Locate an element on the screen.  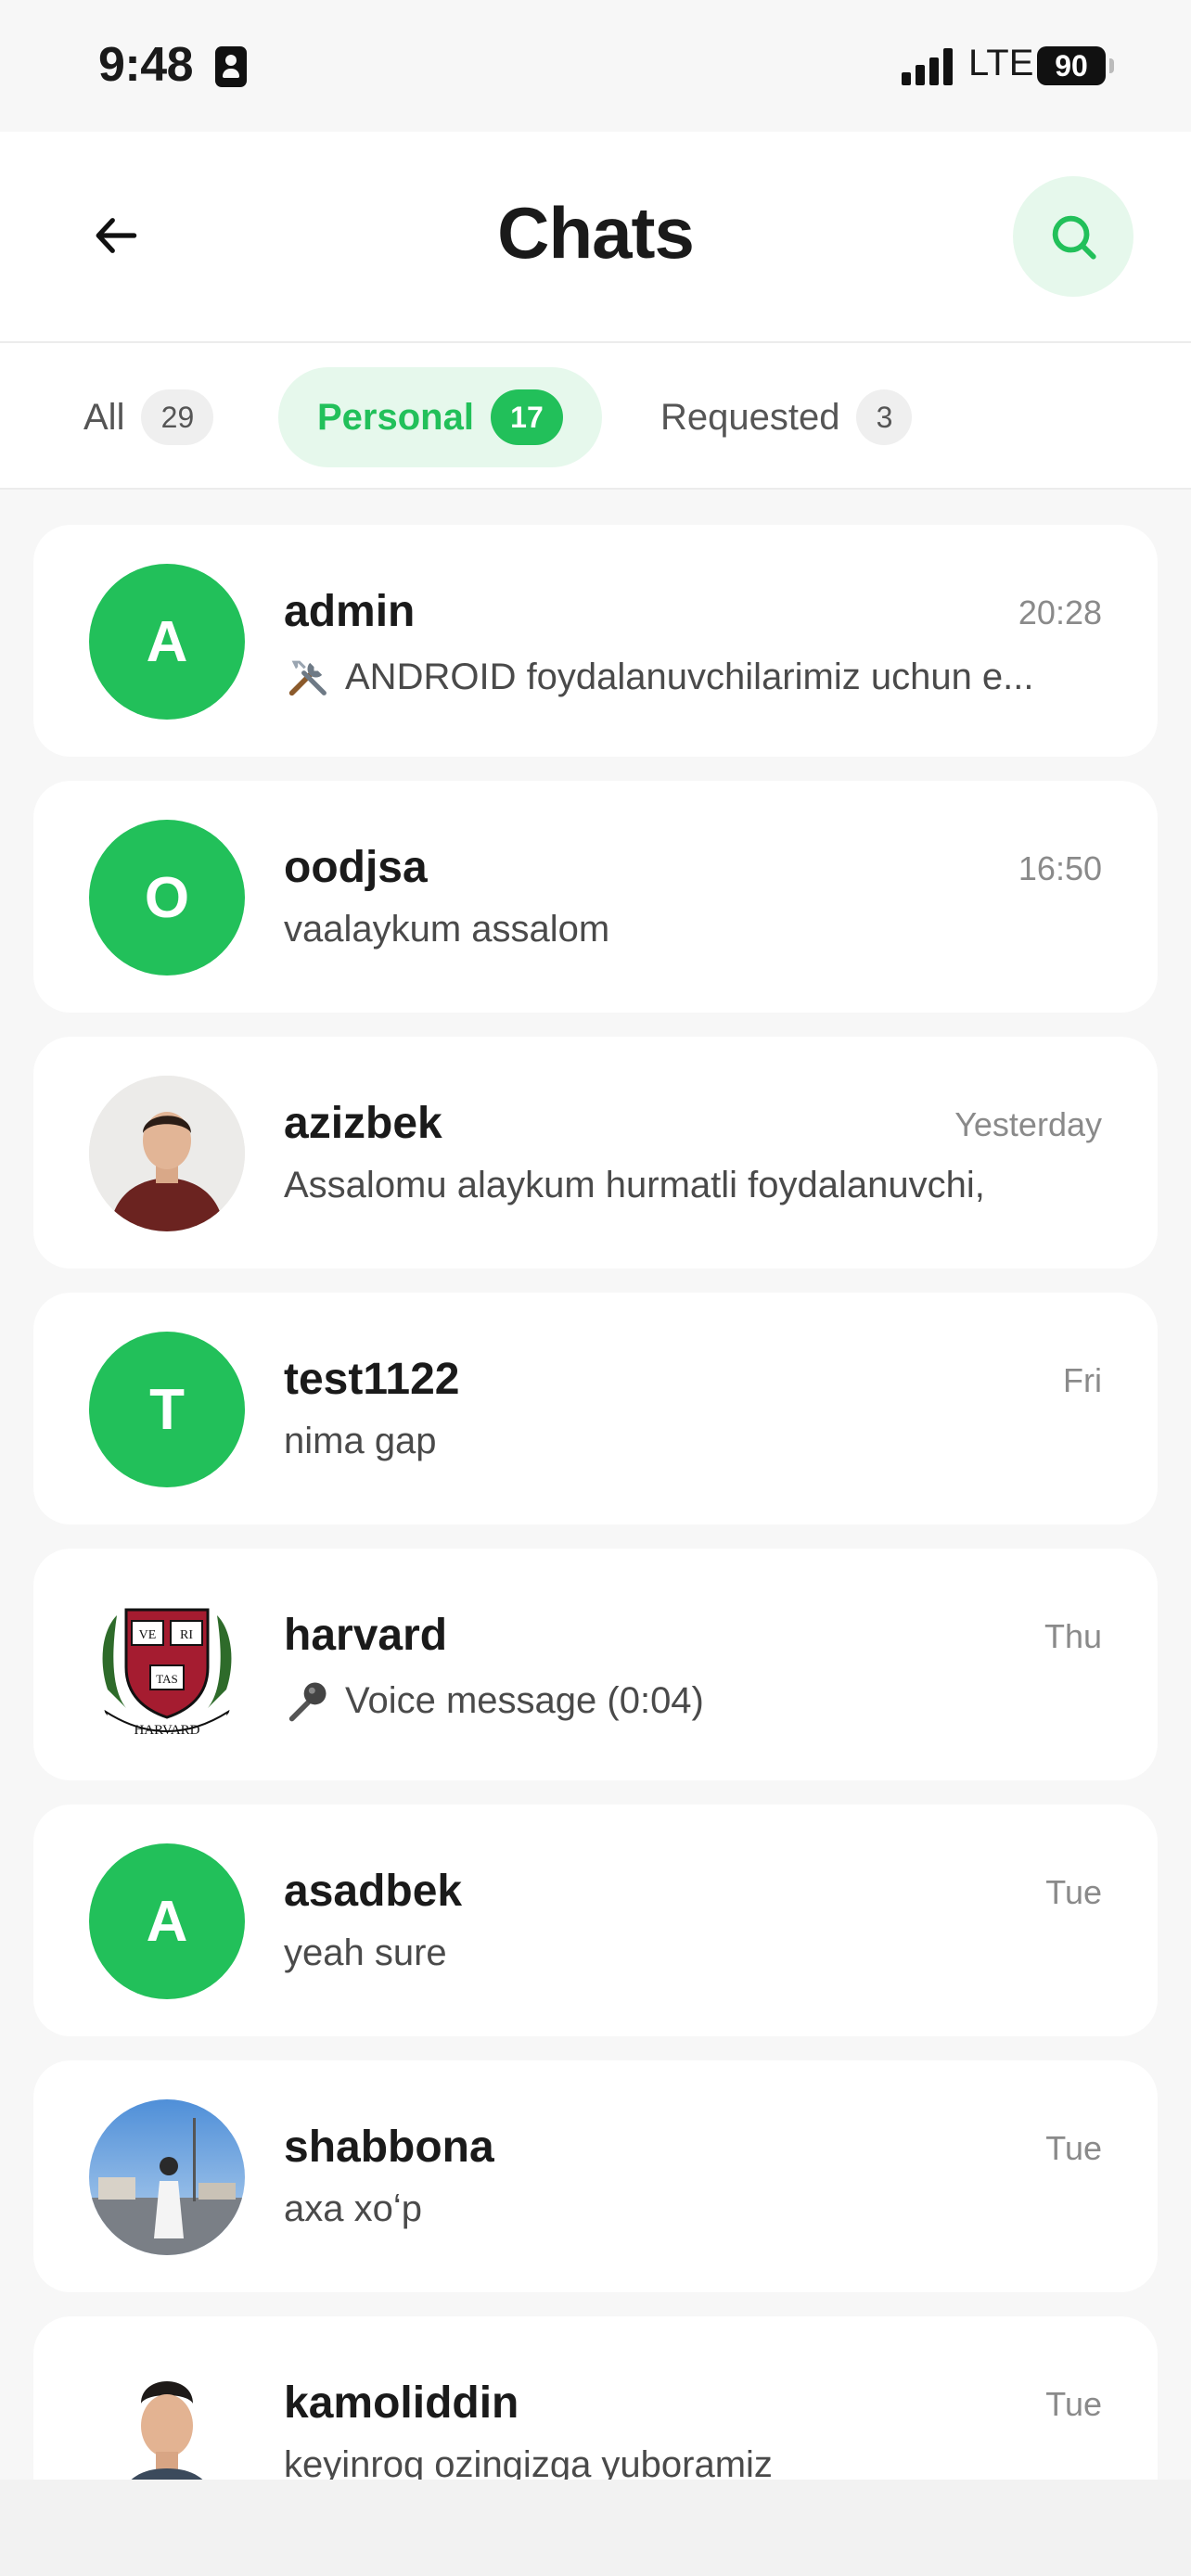
chat-time: Yesterday is located at coordinates (1028, 1124).